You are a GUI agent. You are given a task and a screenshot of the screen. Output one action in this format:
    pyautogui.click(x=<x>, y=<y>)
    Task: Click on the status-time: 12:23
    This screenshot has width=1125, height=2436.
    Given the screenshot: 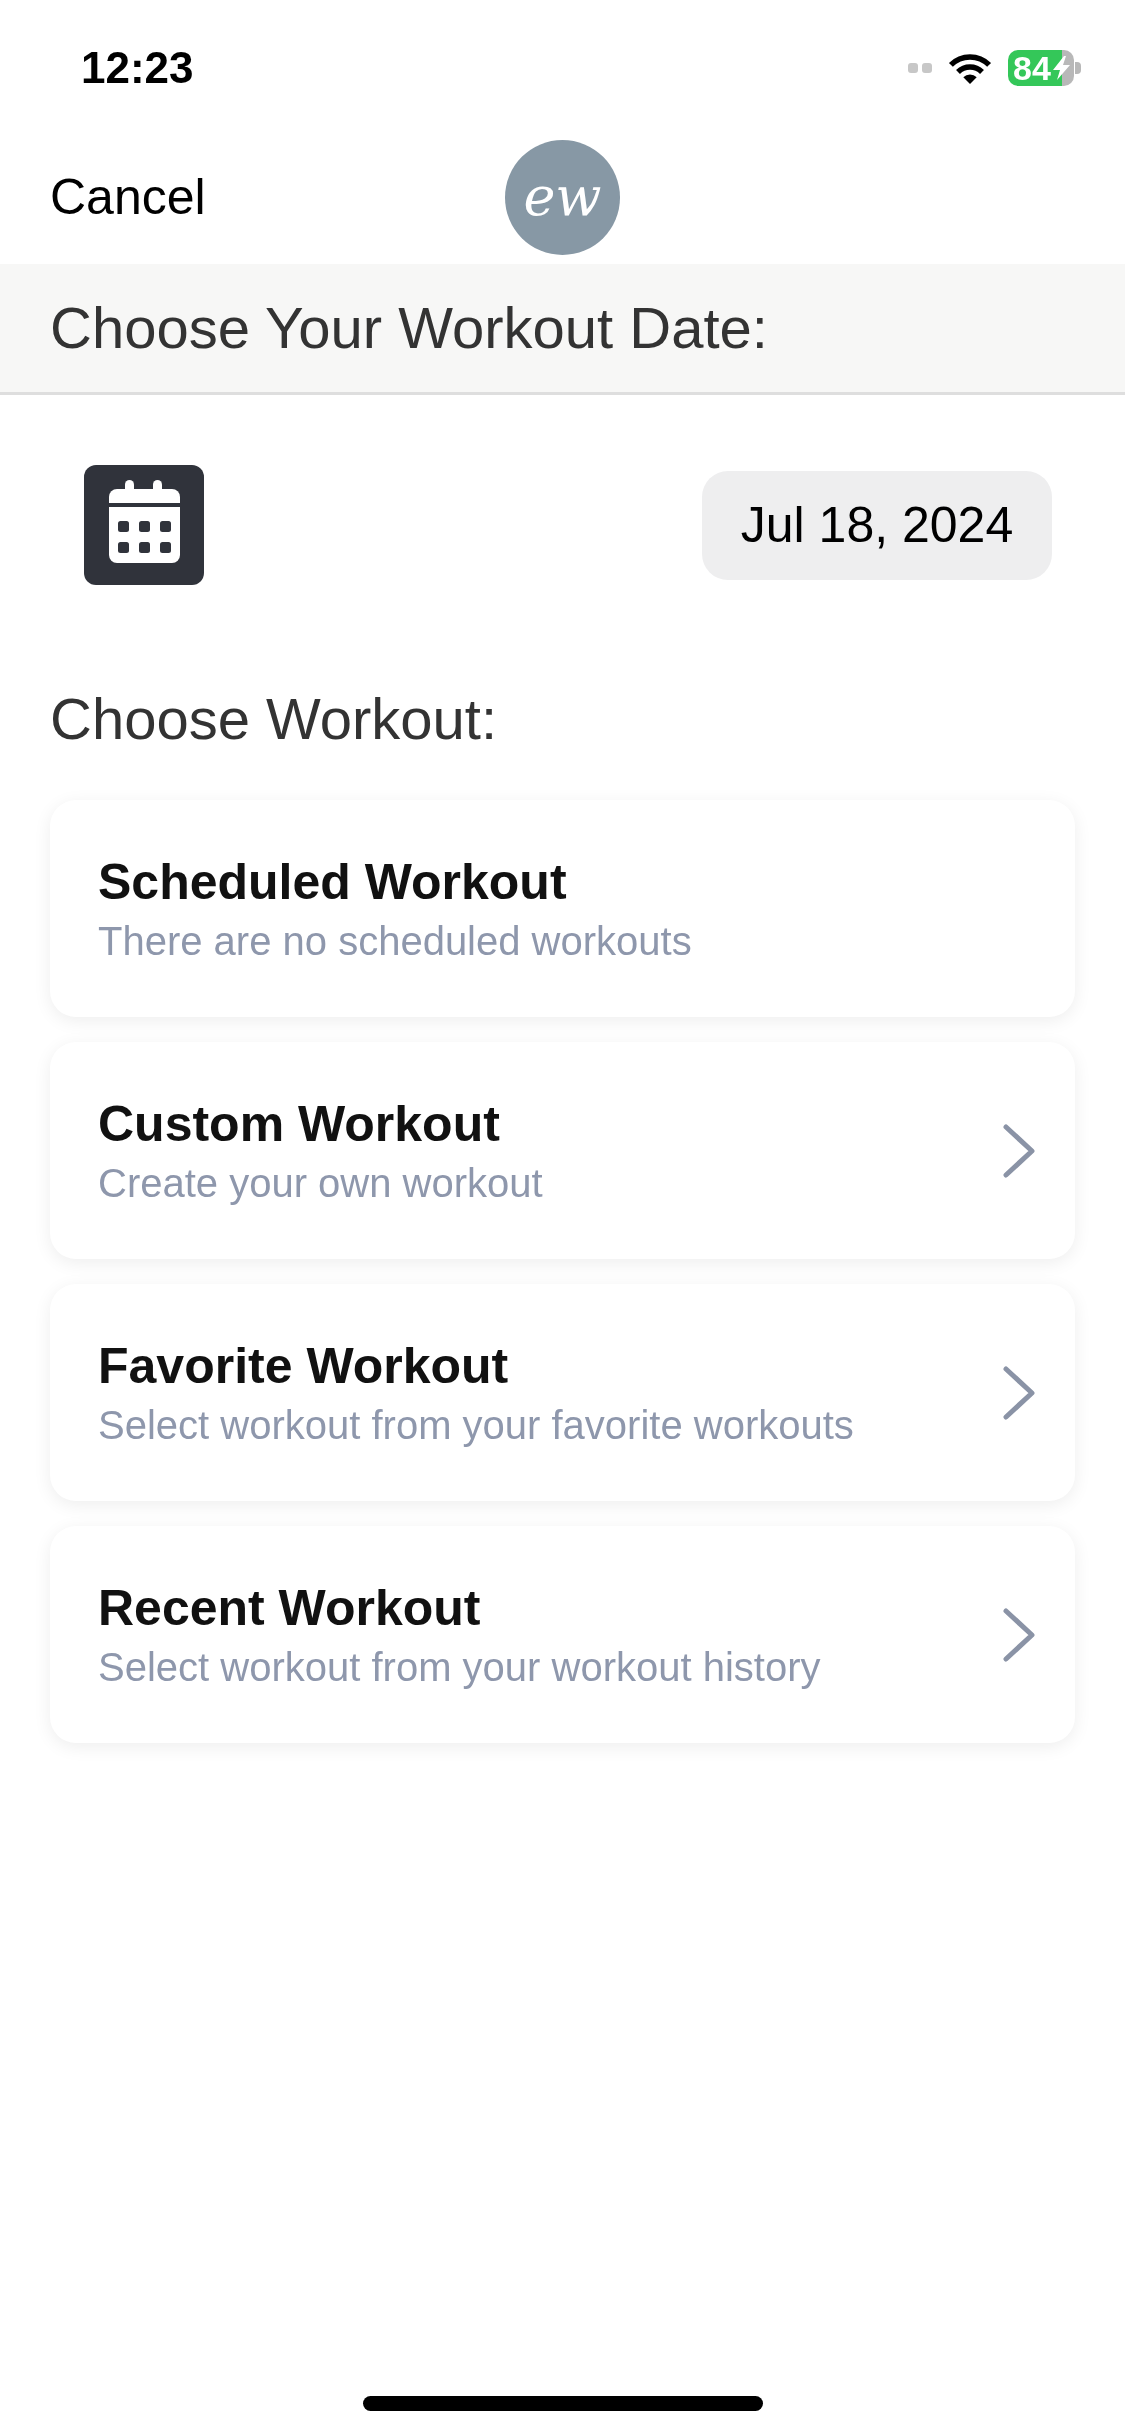 What is the action you would take?
    pyautogui.click(x=137, y=68)
    